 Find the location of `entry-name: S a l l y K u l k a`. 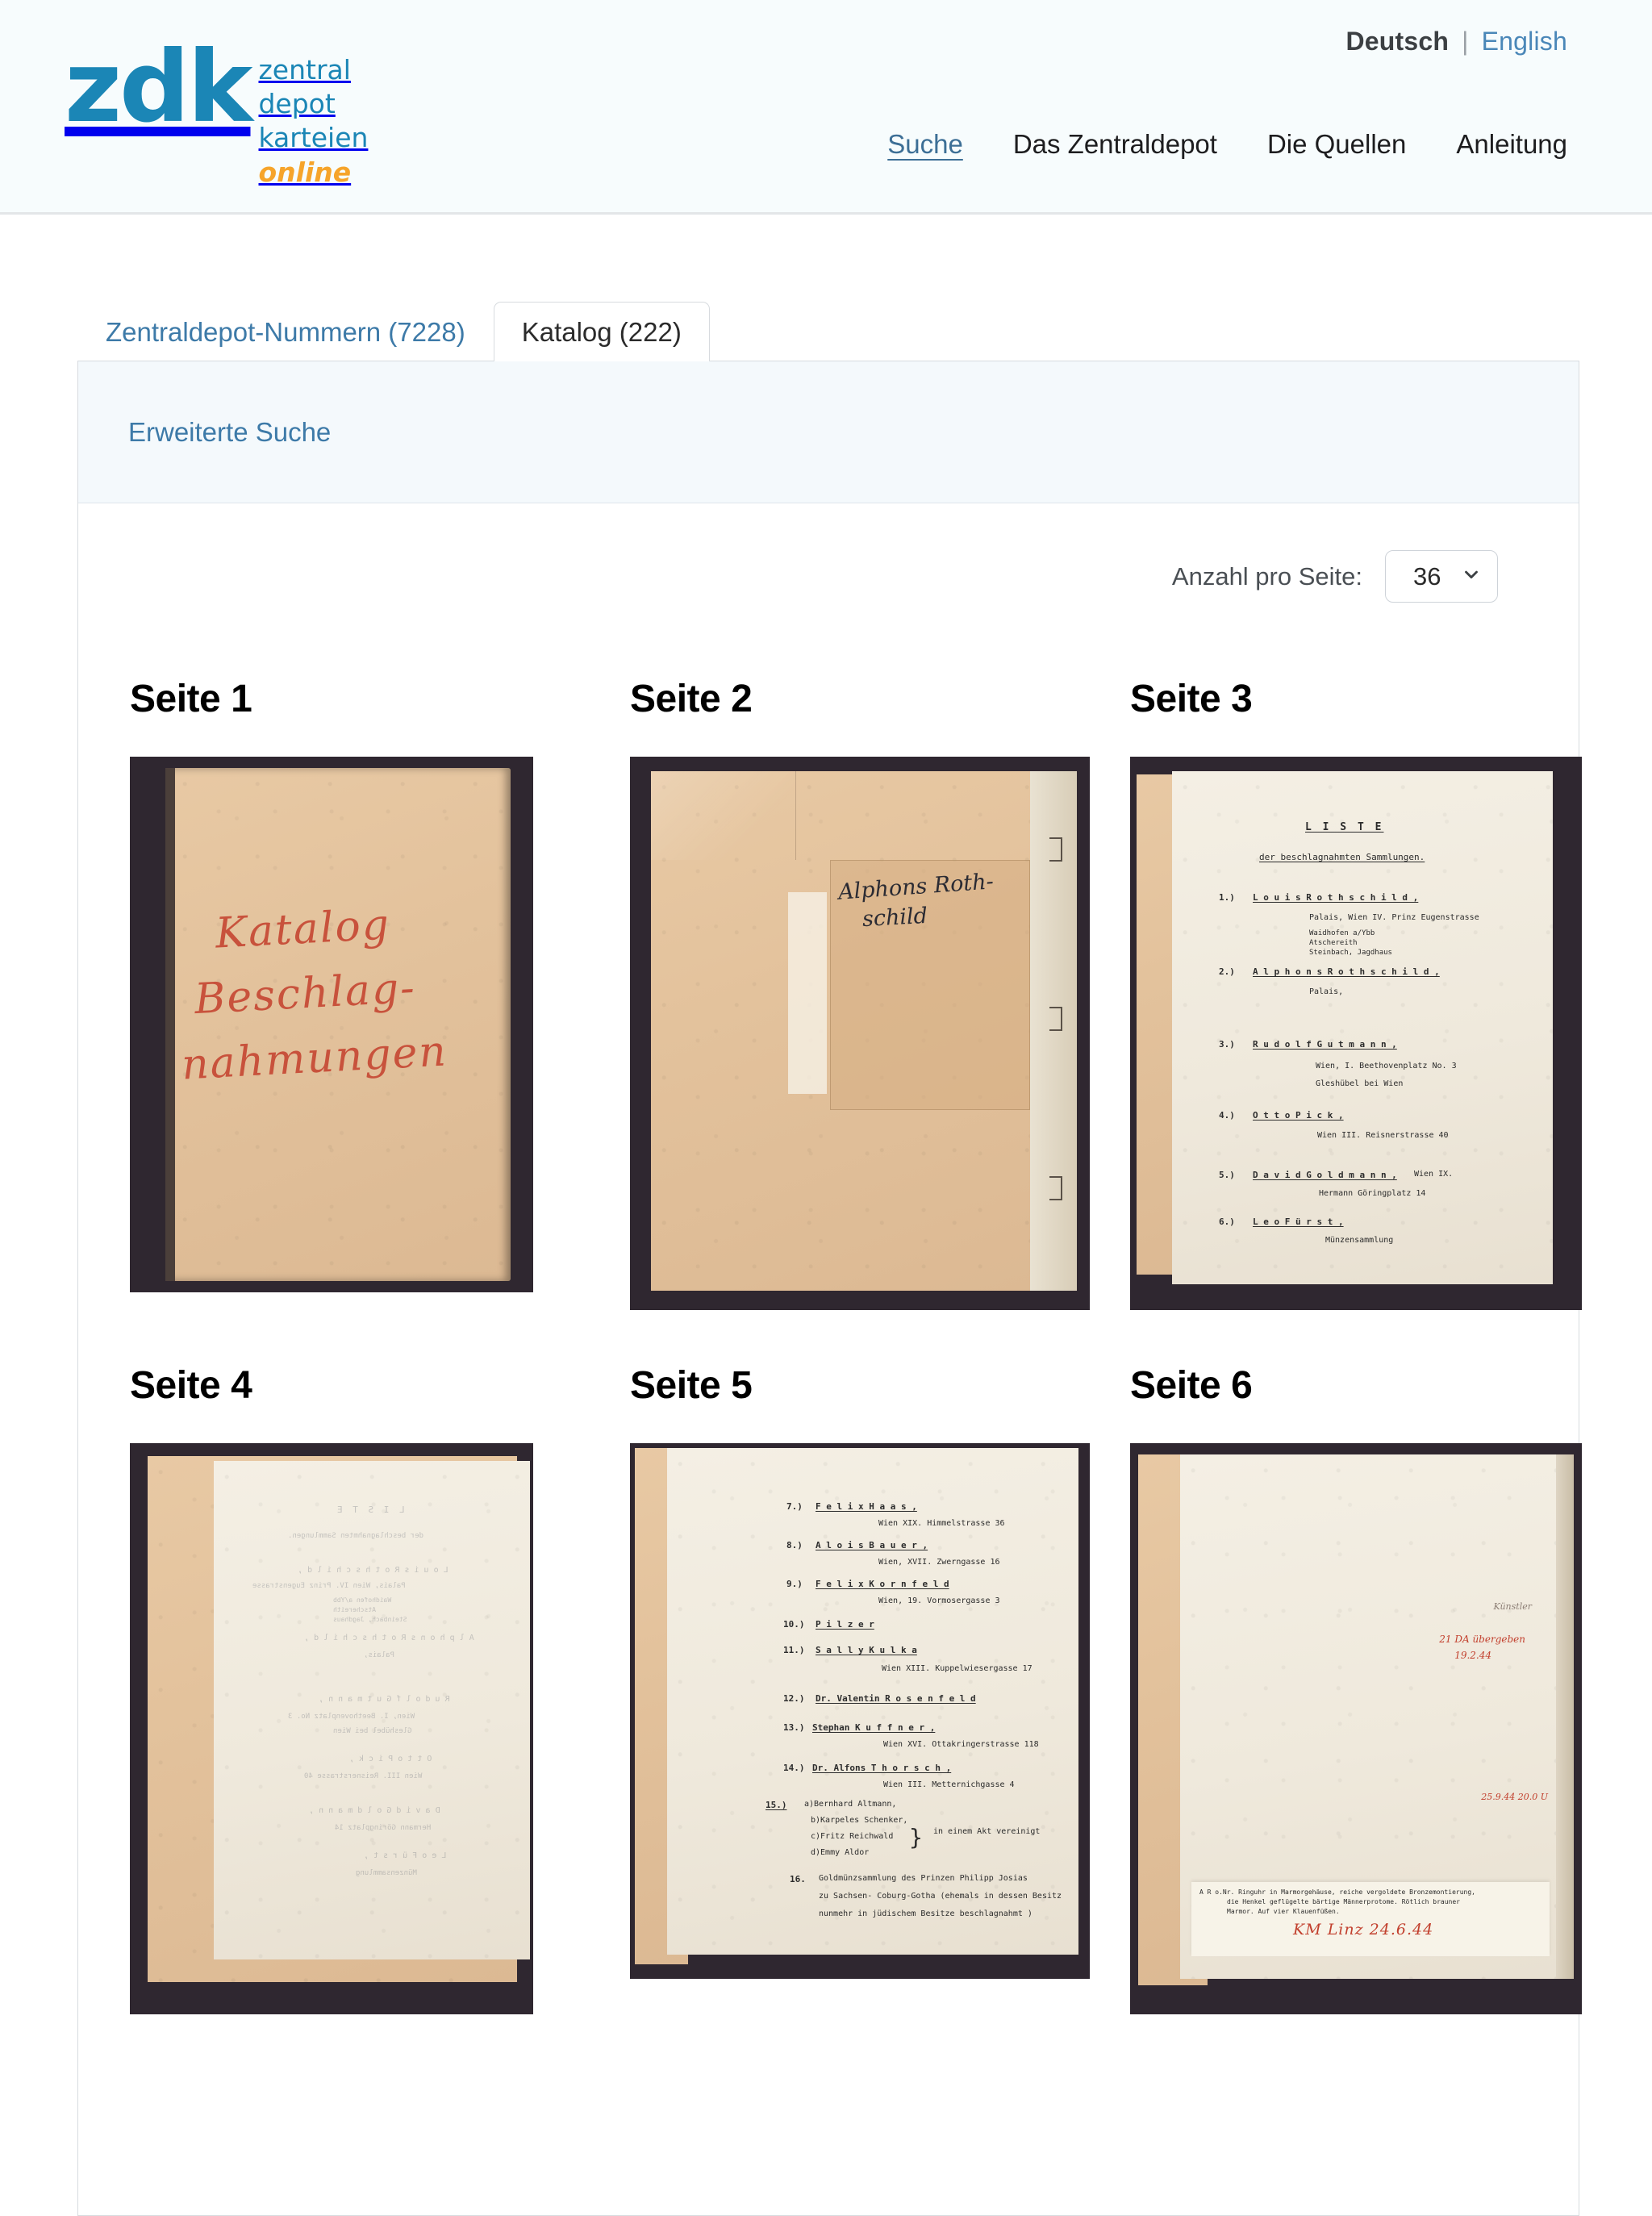

entry-name: S a l l y K u l k a is located at coordinates (867, 1650).